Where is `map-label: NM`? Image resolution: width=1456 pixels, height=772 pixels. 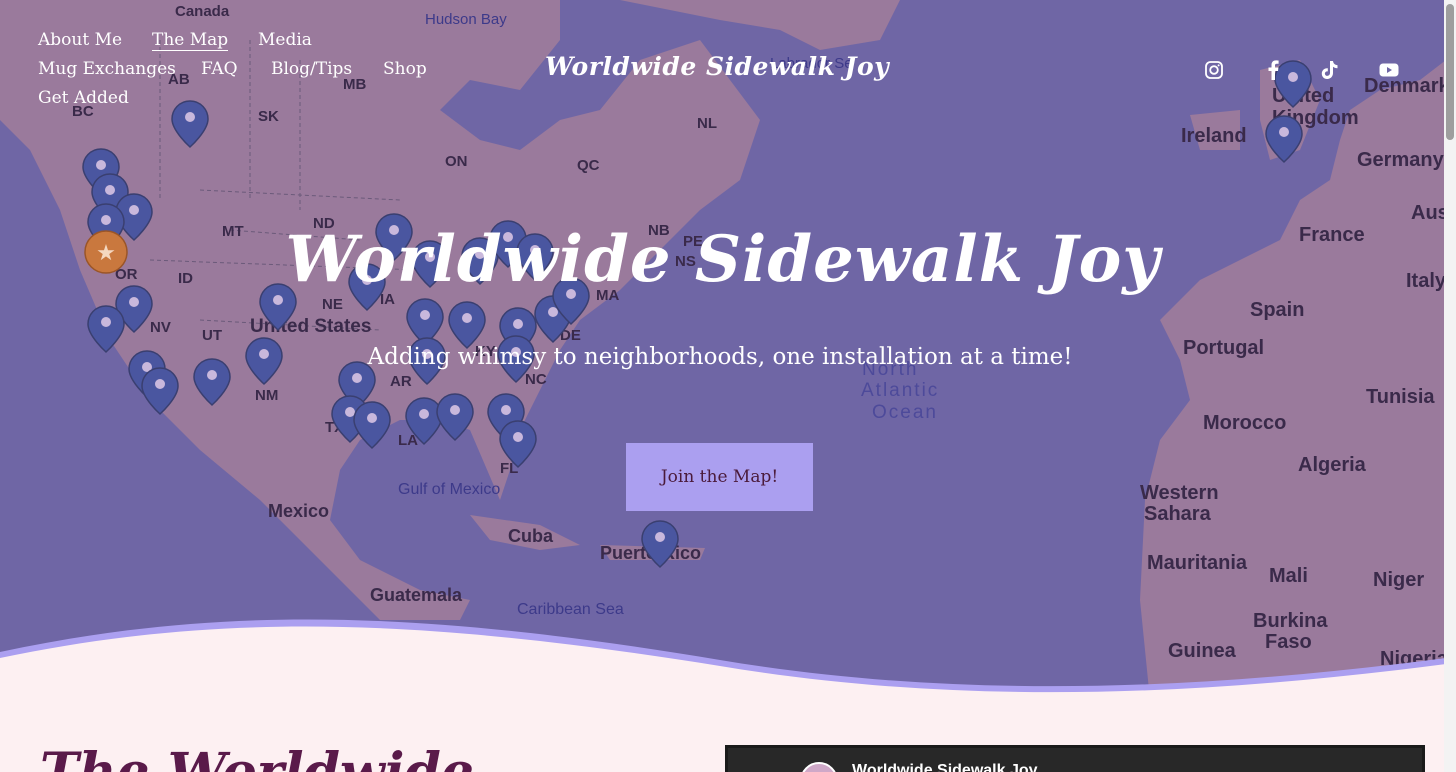
map-label: NM is located at coordinates (266, 395).